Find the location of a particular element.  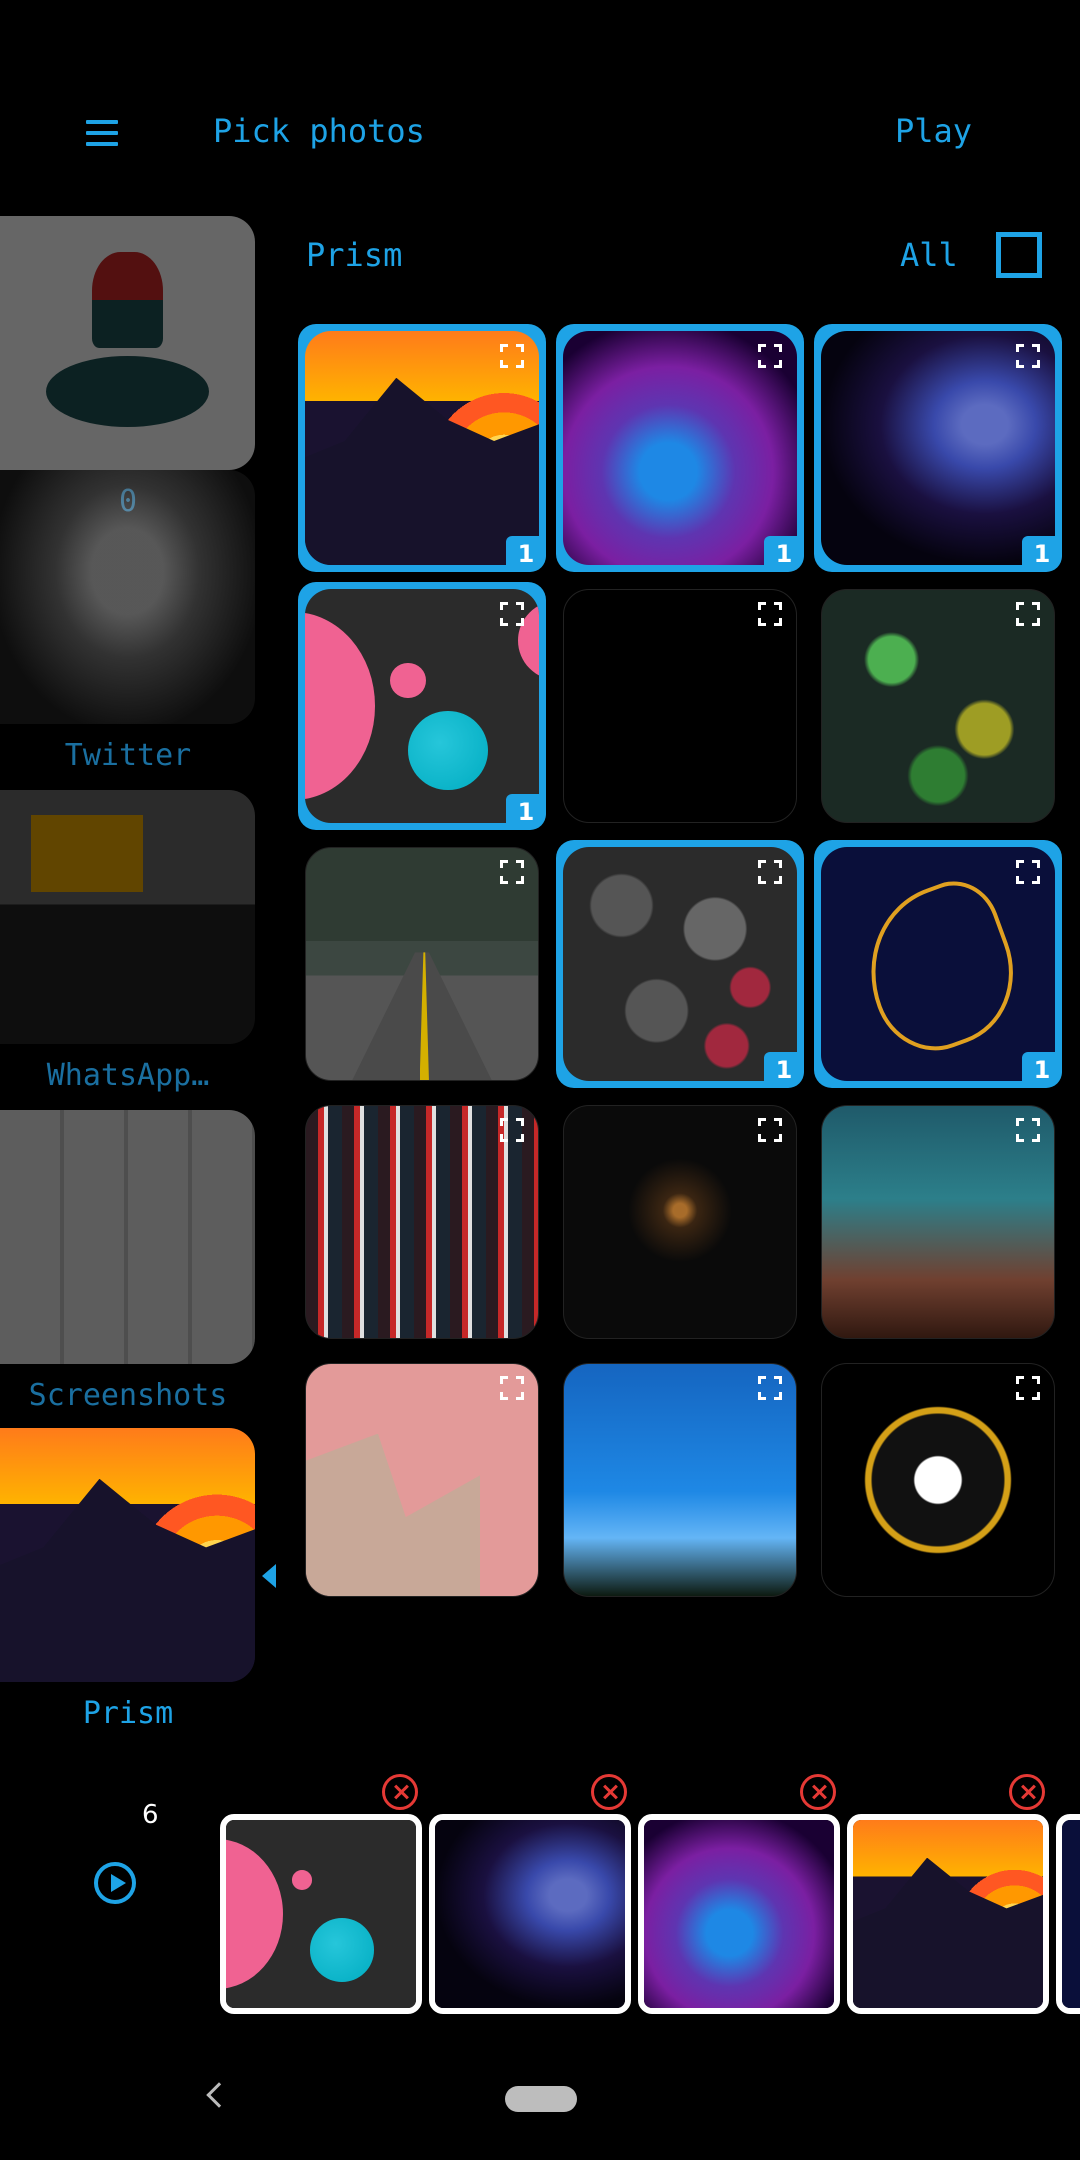

page-title: Pick photos is located at coordinates (319, 131).